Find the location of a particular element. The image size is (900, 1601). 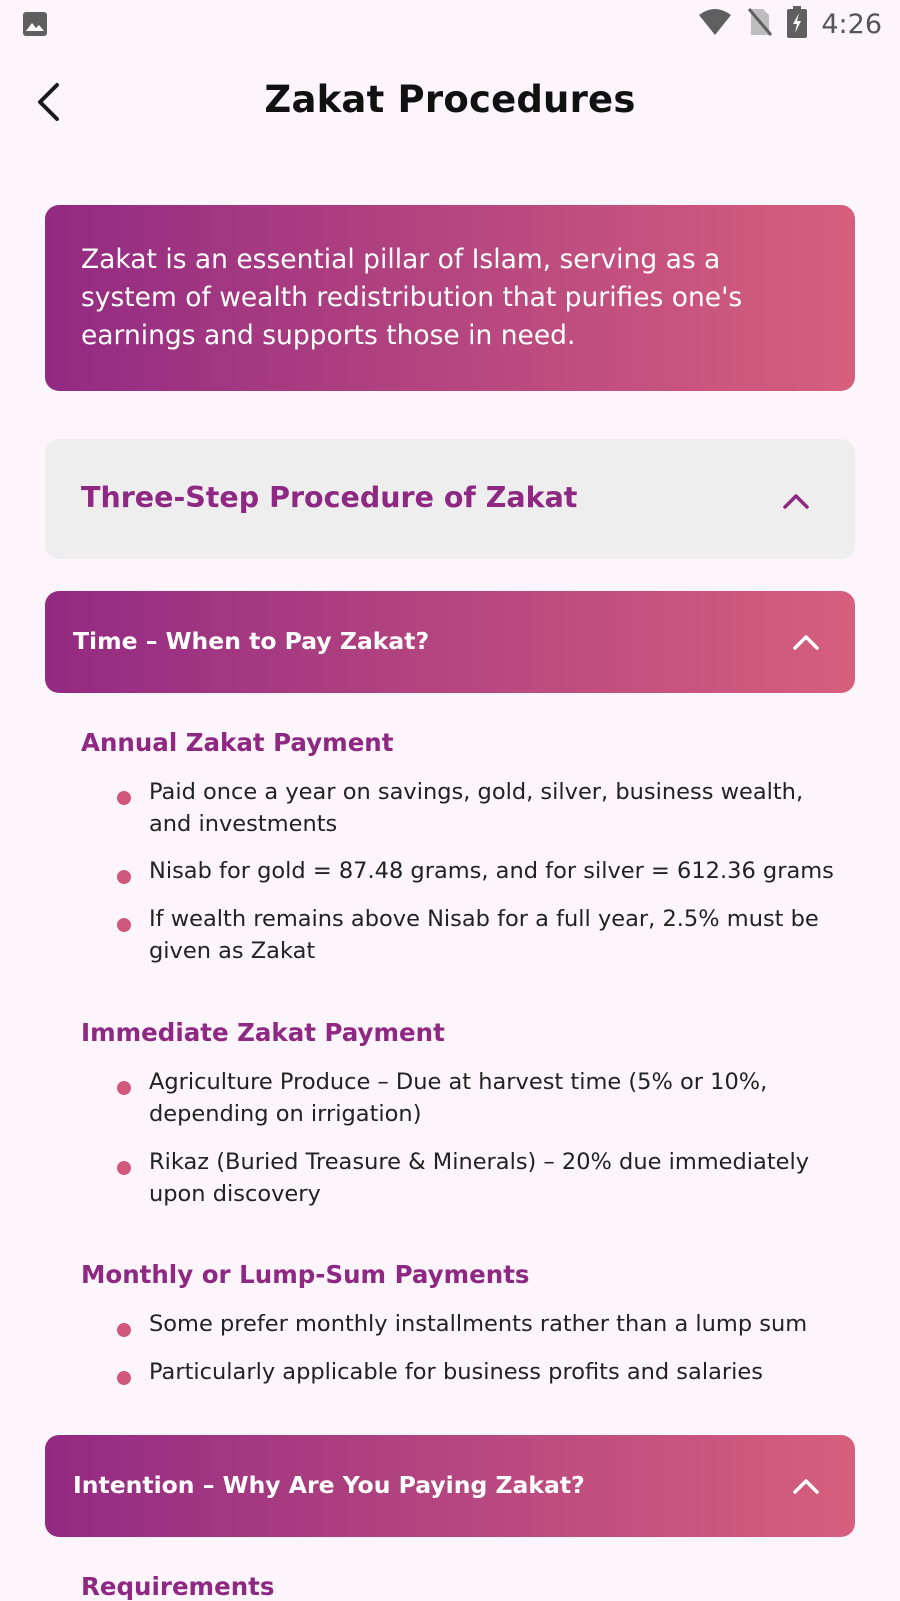

clock-time: 4:26 is located at coordinates (851, 24).